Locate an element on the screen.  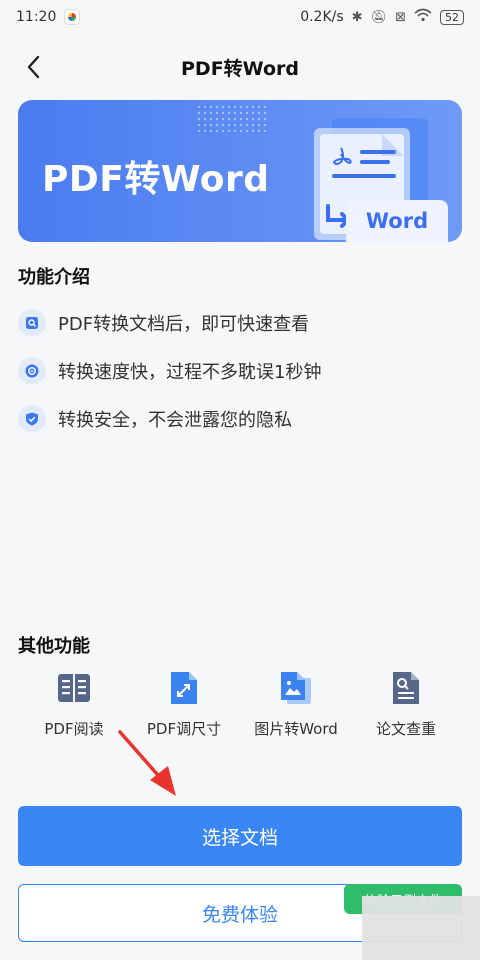
status-time: 11:20 is located at coordinates (36, 17).